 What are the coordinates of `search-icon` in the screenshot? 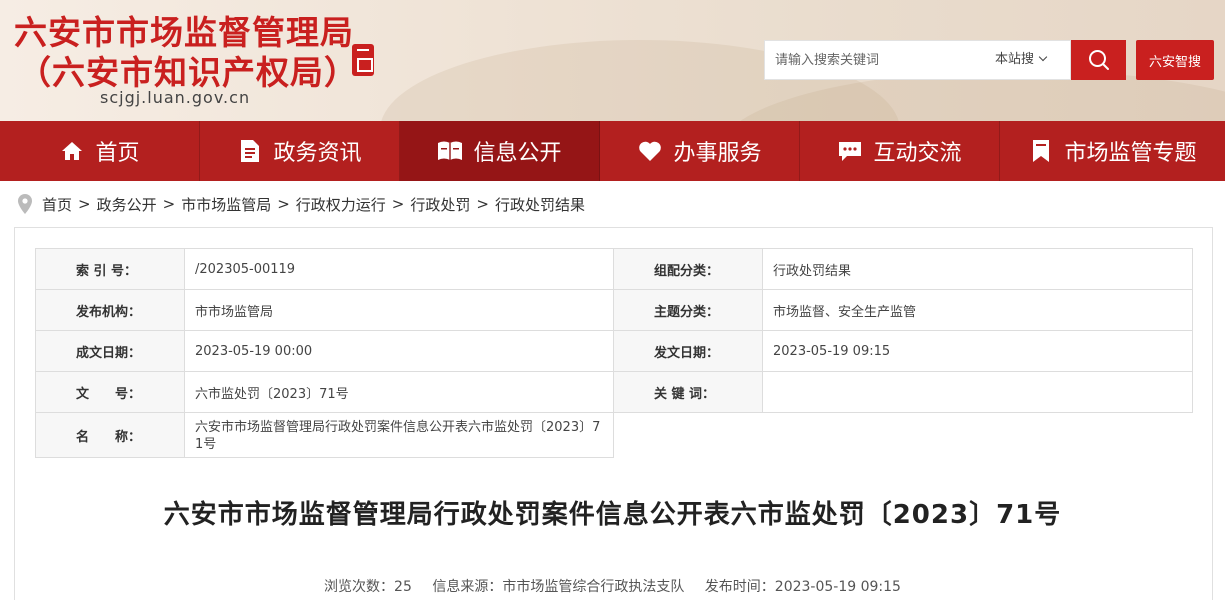 It's located at (1098, 60).